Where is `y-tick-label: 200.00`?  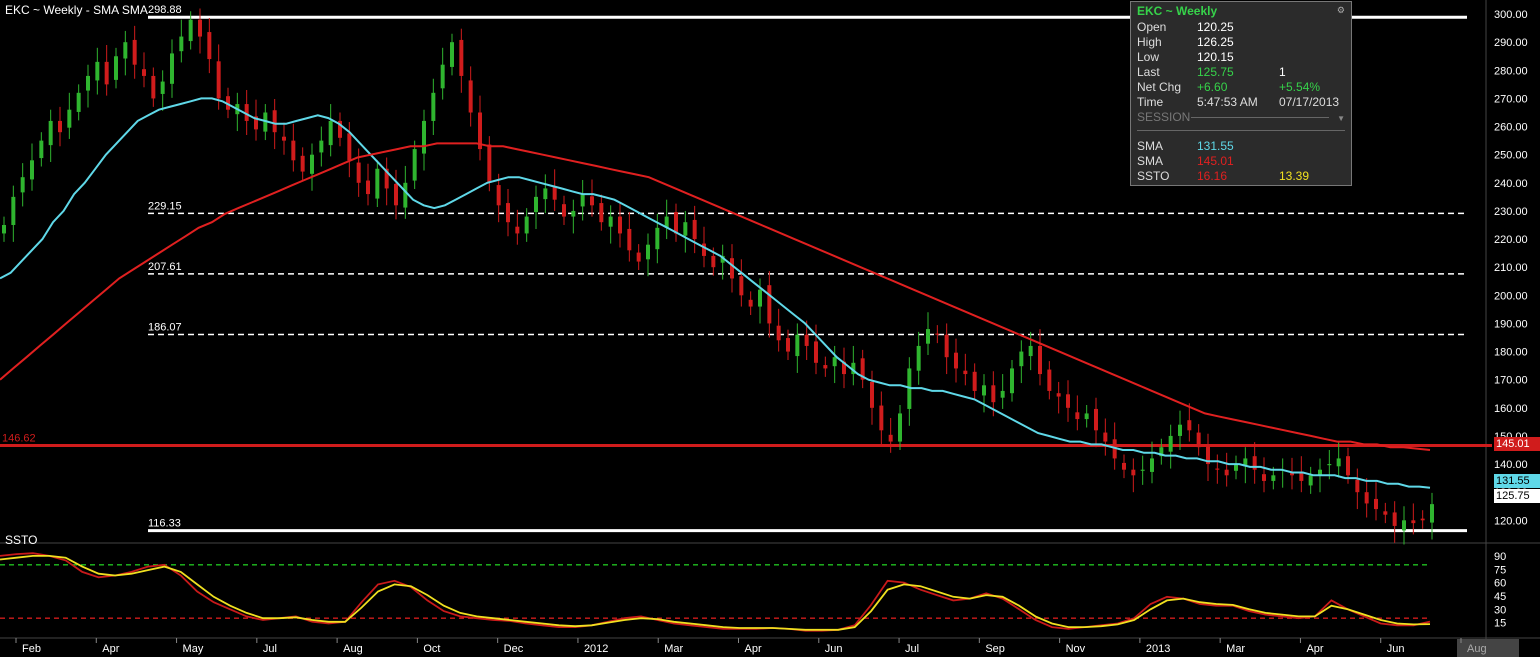
y-tick-label: 200.00 is located at coordinates (1511, 296).